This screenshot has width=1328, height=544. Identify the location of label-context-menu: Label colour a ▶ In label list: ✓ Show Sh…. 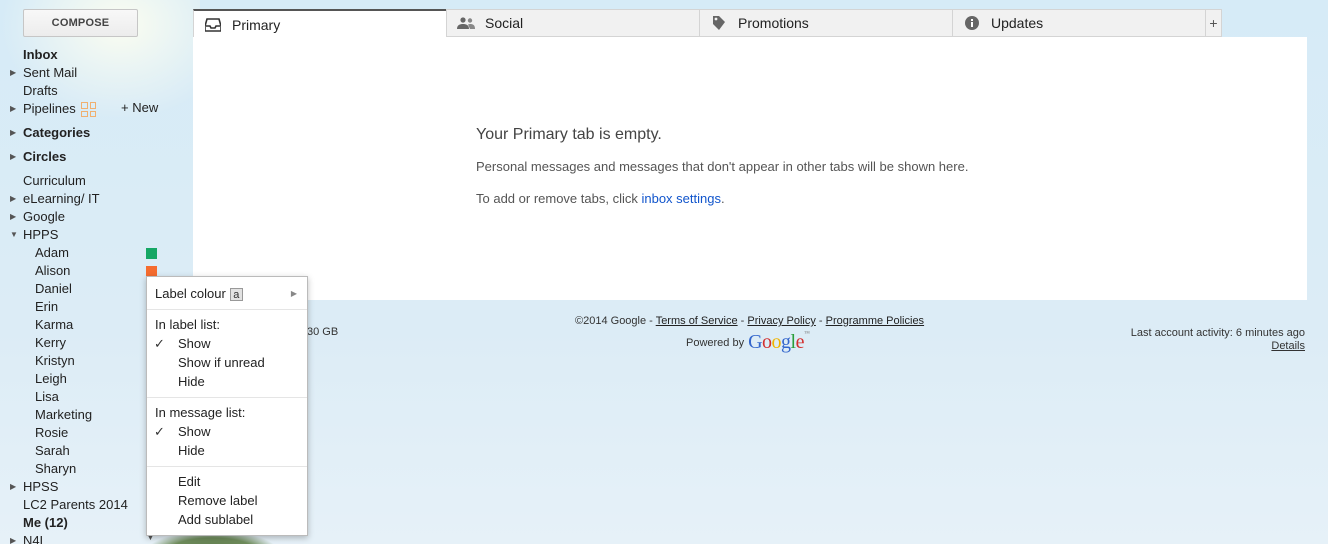
(227, 406).